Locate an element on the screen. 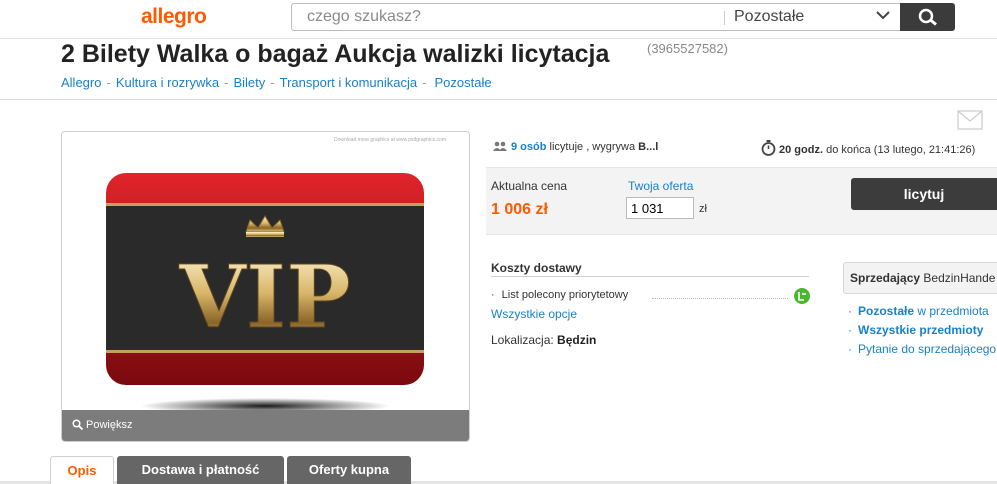 This screenshot has width=997, height=484. search-input is located at coordinates (514, 17).